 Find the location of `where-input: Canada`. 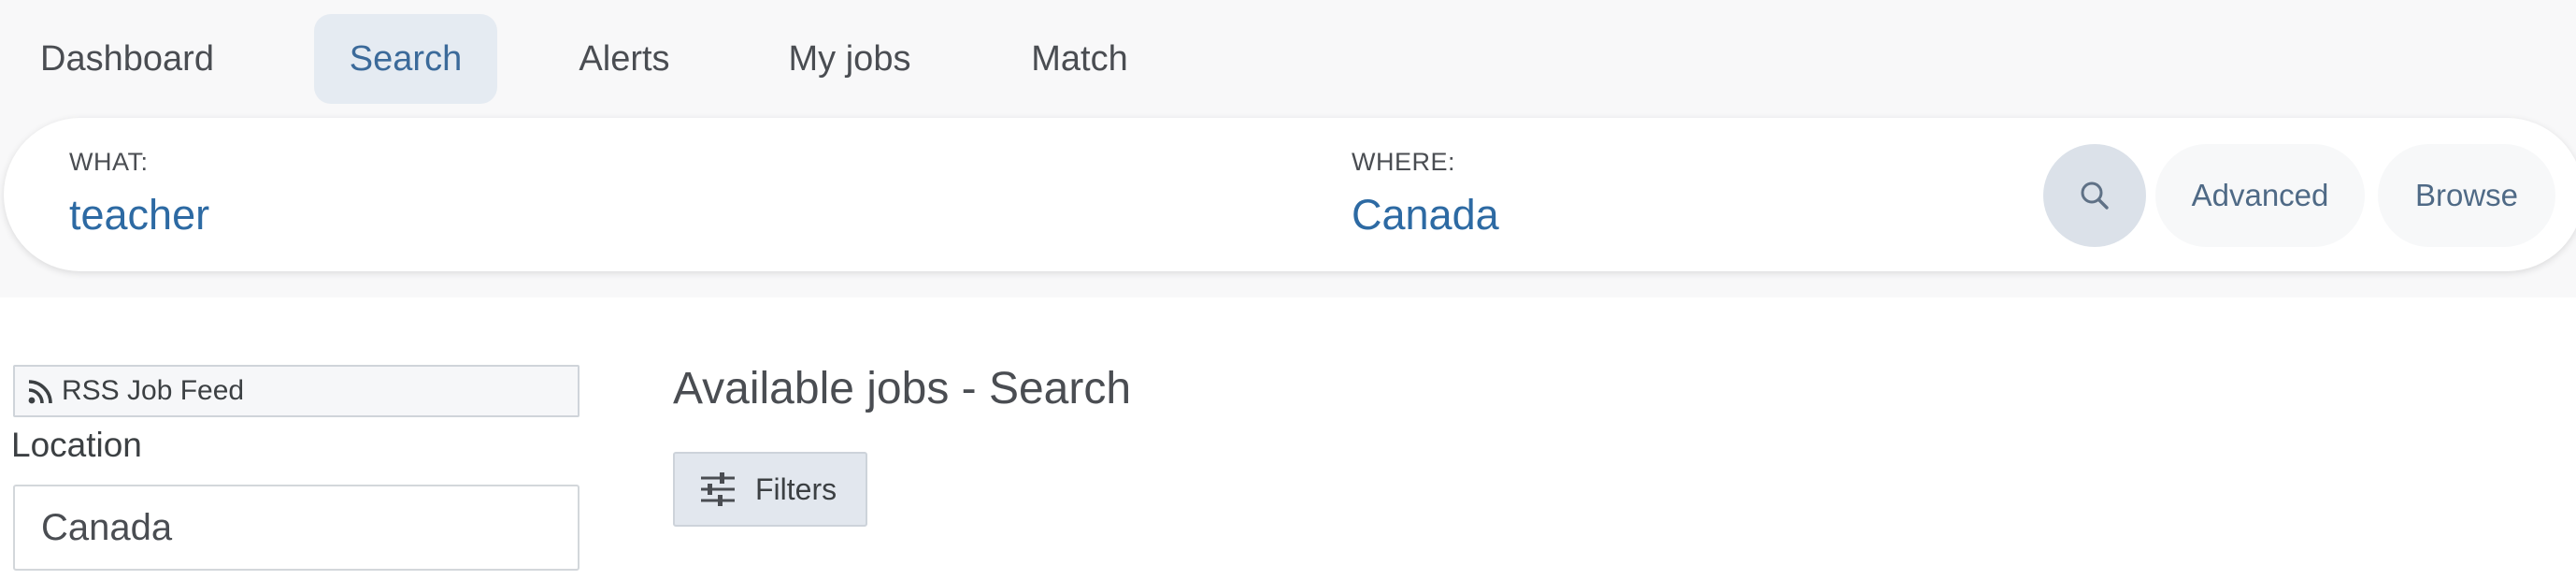

where-input: Canada is located at coordinates (1425, 215).